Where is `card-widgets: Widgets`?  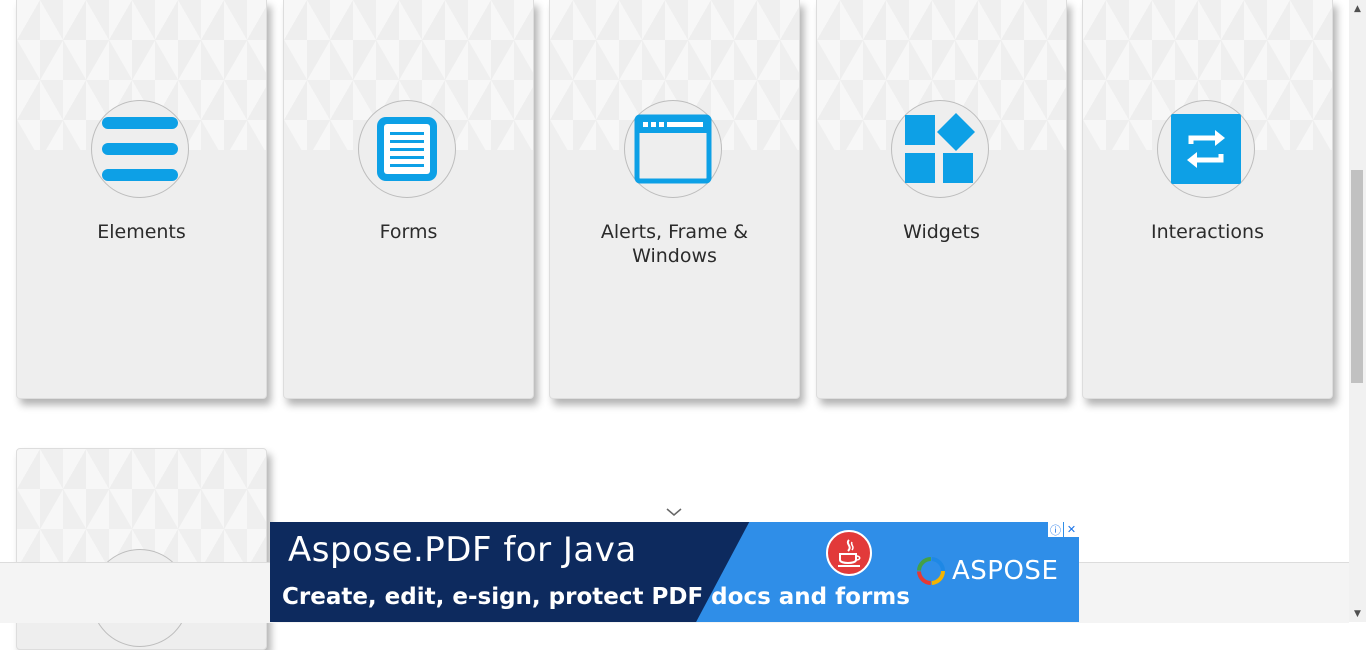 card-widgets: Widgets is located at coordinates (941, 199).